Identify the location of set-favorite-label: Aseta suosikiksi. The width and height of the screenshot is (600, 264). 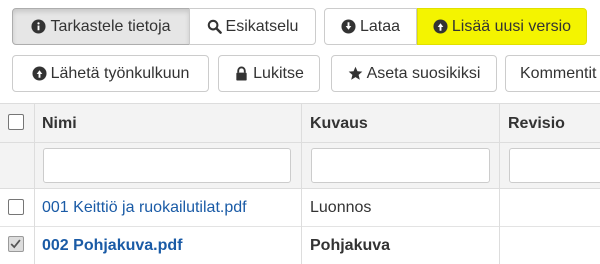
(423, 73).